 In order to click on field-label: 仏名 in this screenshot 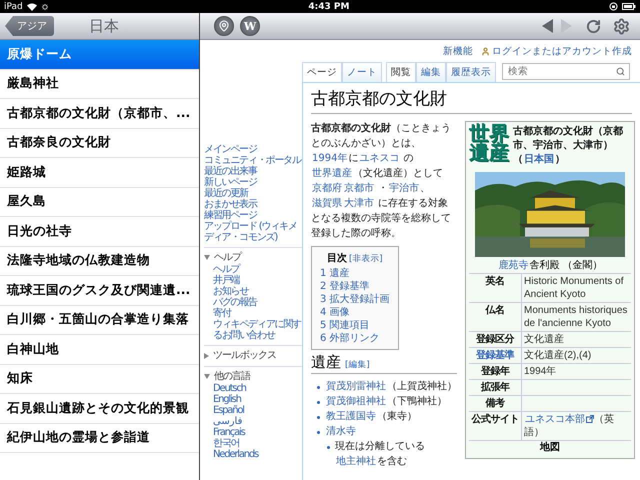, I will do `click(495, 311)`.